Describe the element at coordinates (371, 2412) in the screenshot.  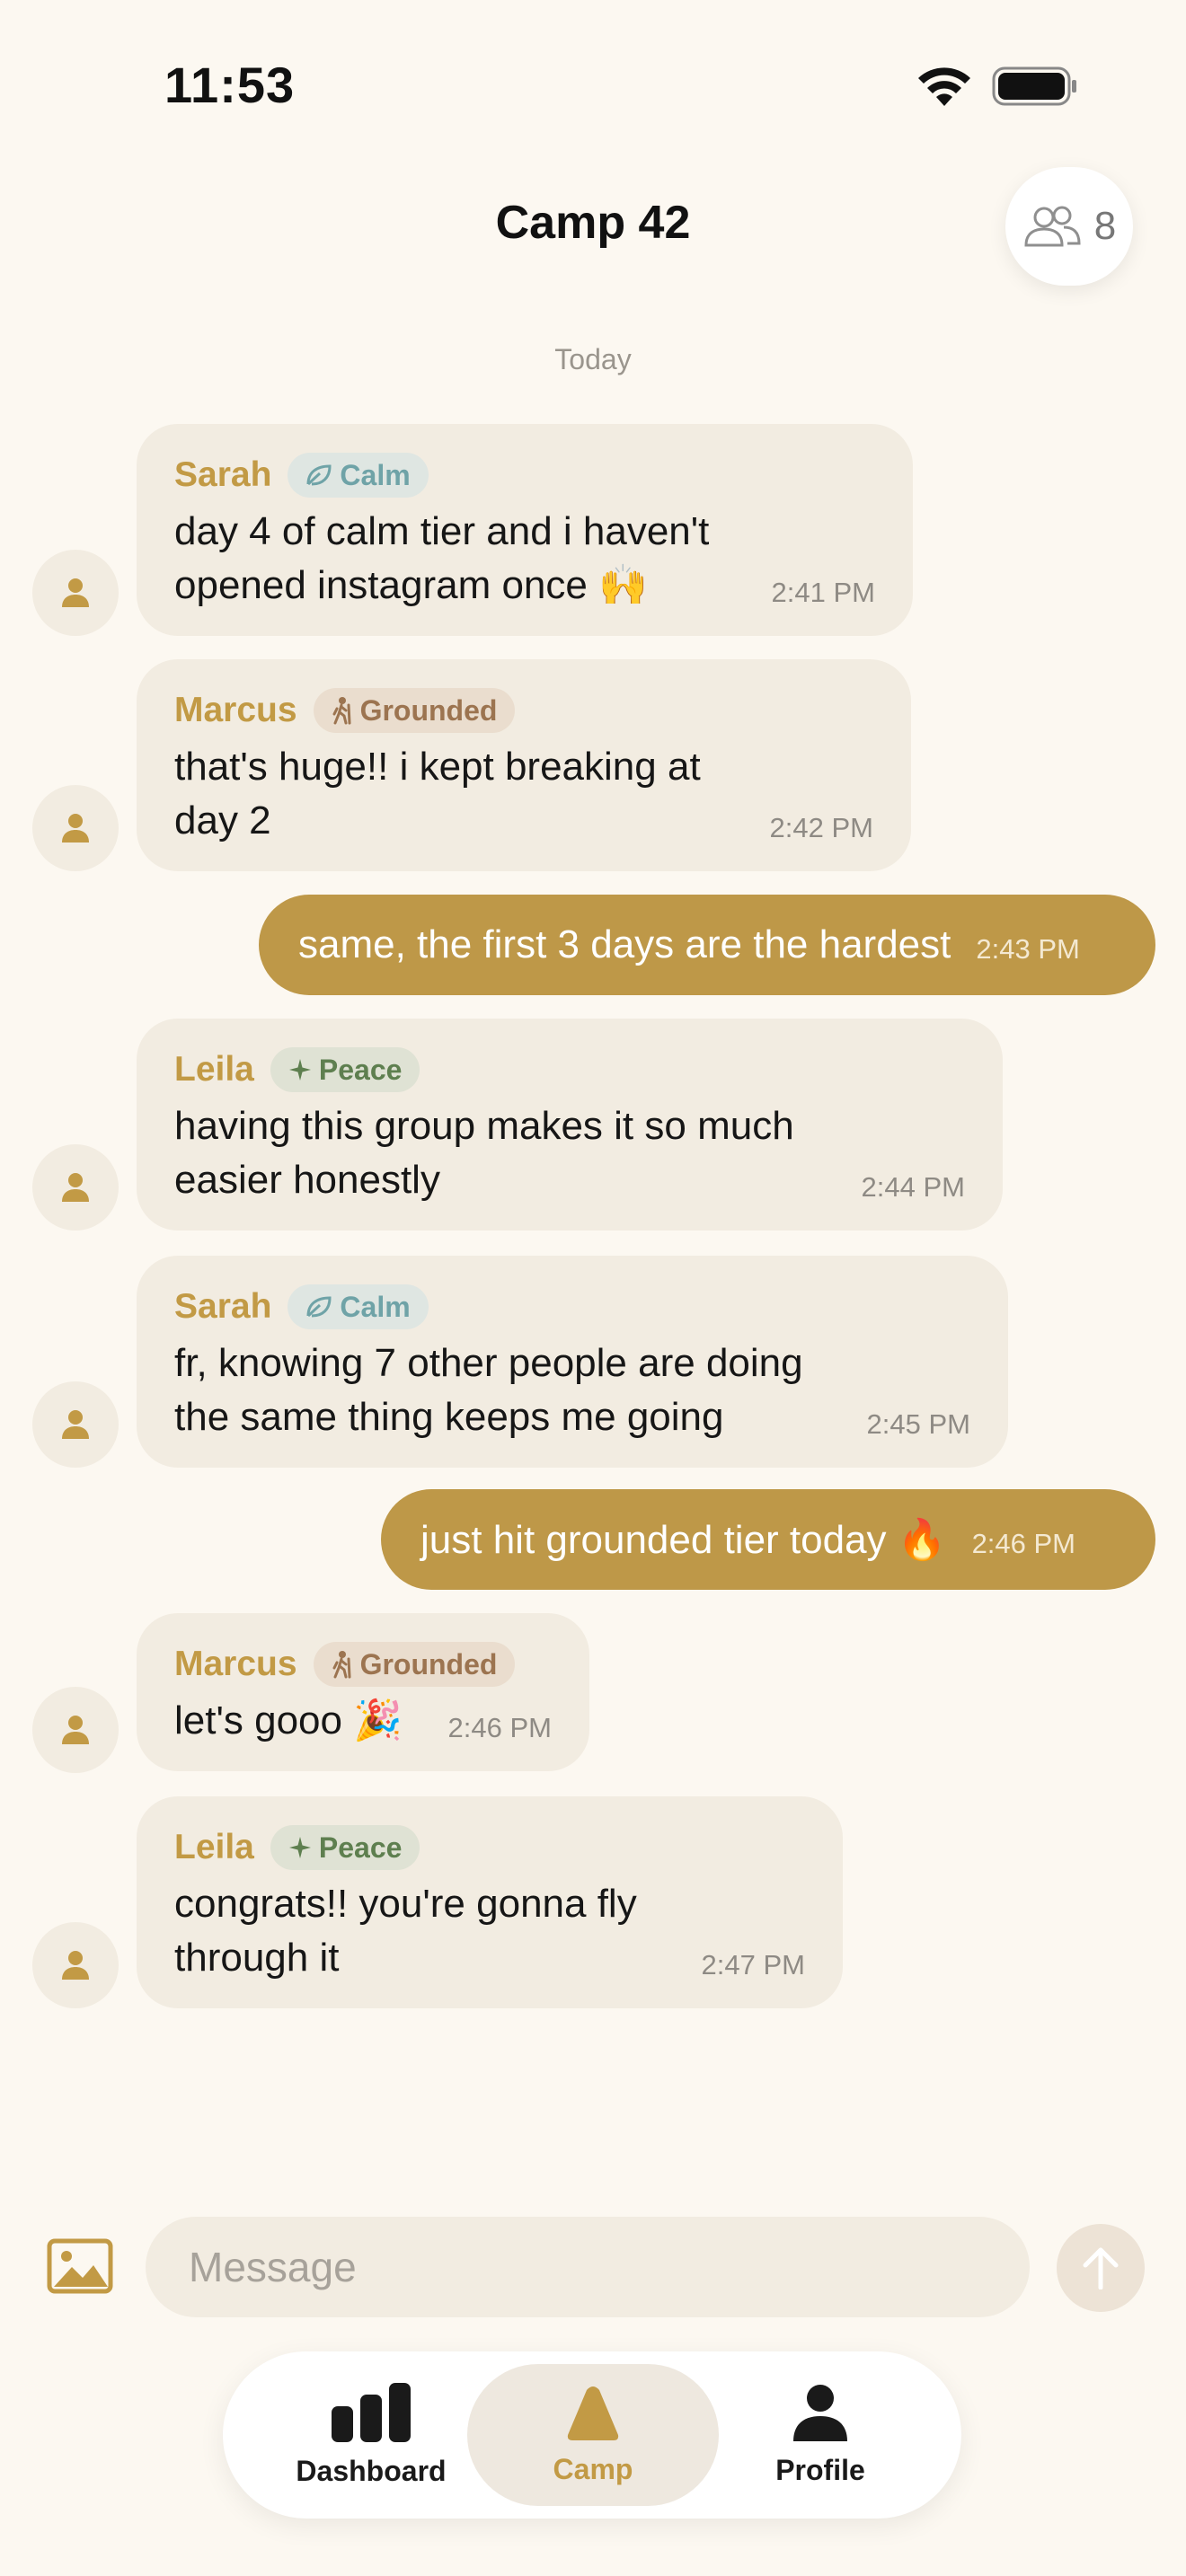
I see `bar-chart-icon` at that location.